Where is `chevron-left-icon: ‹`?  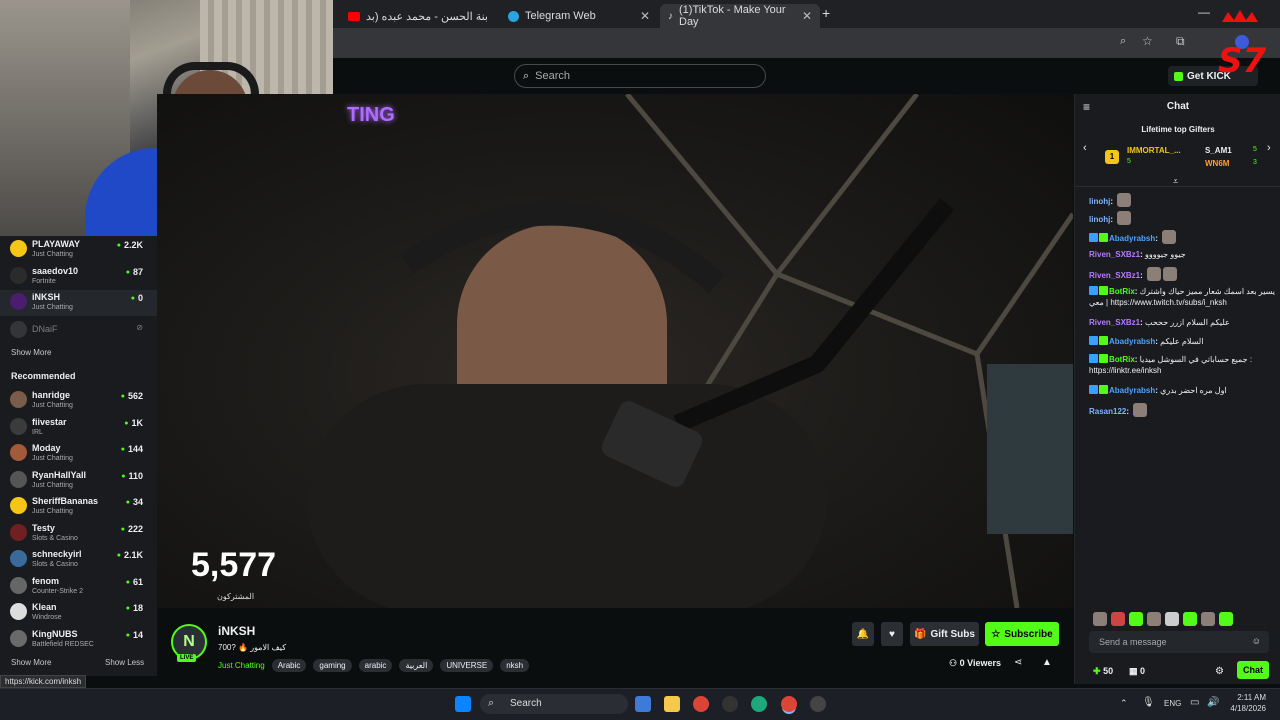 chevron-left-icon: ‹ is located at coordinates (1085, 148).